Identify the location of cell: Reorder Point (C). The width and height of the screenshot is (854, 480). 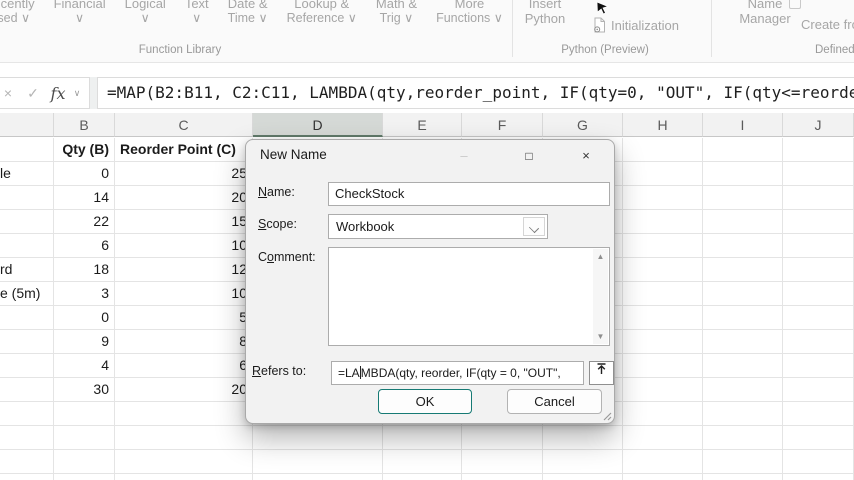
(184, 150).